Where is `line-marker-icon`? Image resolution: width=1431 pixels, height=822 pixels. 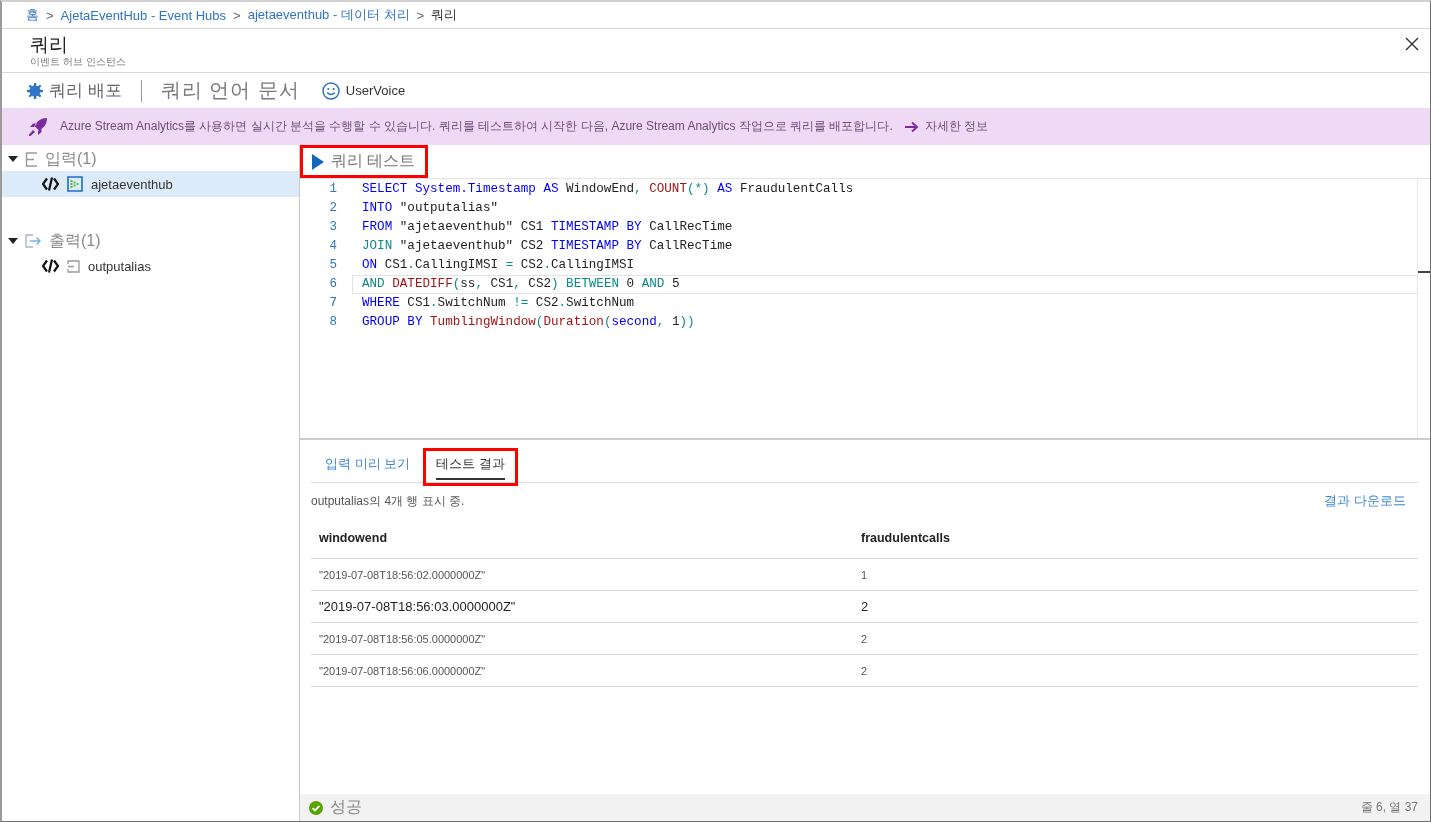 line-marker-icon is located at coordinates (1424, 272).